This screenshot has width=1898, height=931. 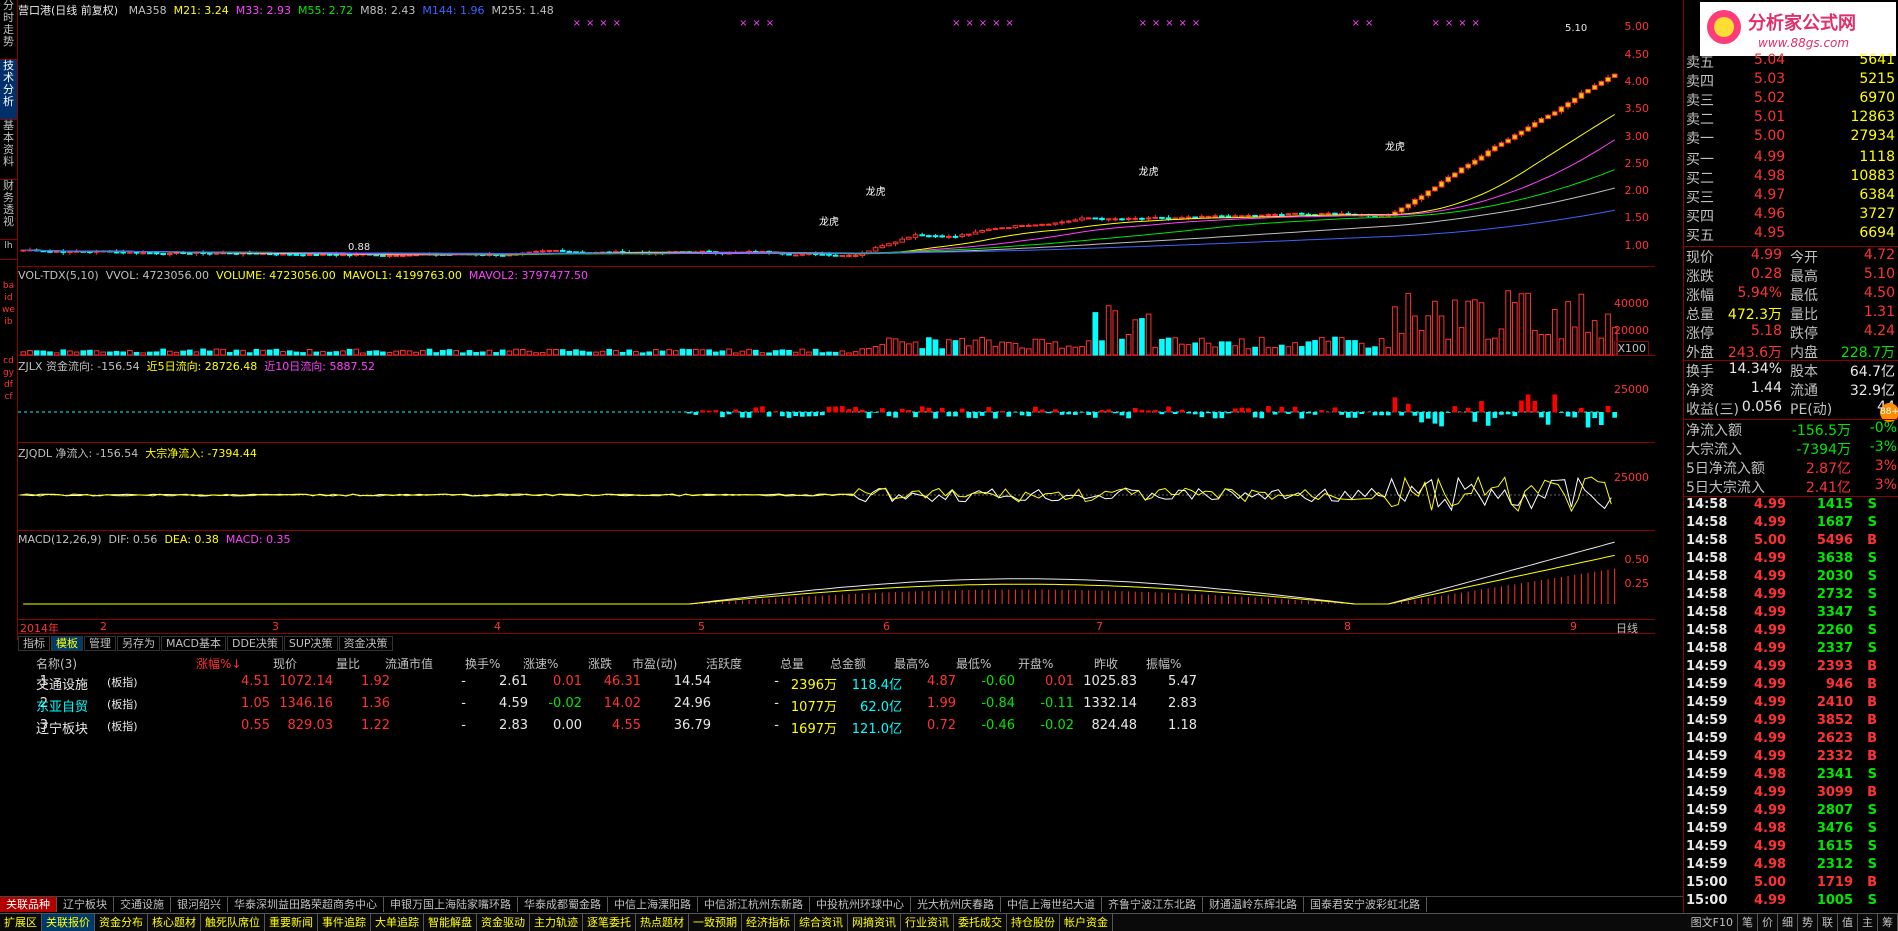 I want to click on volume-chart, so click(x=836, y=311).